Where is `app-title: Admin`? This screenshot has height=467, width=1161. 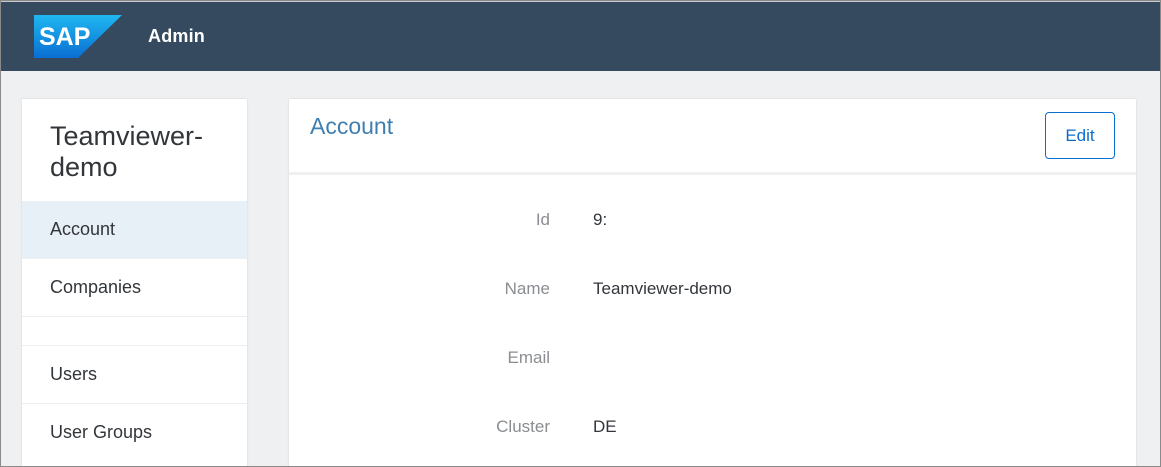 app-title: Admin is located at coordinates (176, 36).